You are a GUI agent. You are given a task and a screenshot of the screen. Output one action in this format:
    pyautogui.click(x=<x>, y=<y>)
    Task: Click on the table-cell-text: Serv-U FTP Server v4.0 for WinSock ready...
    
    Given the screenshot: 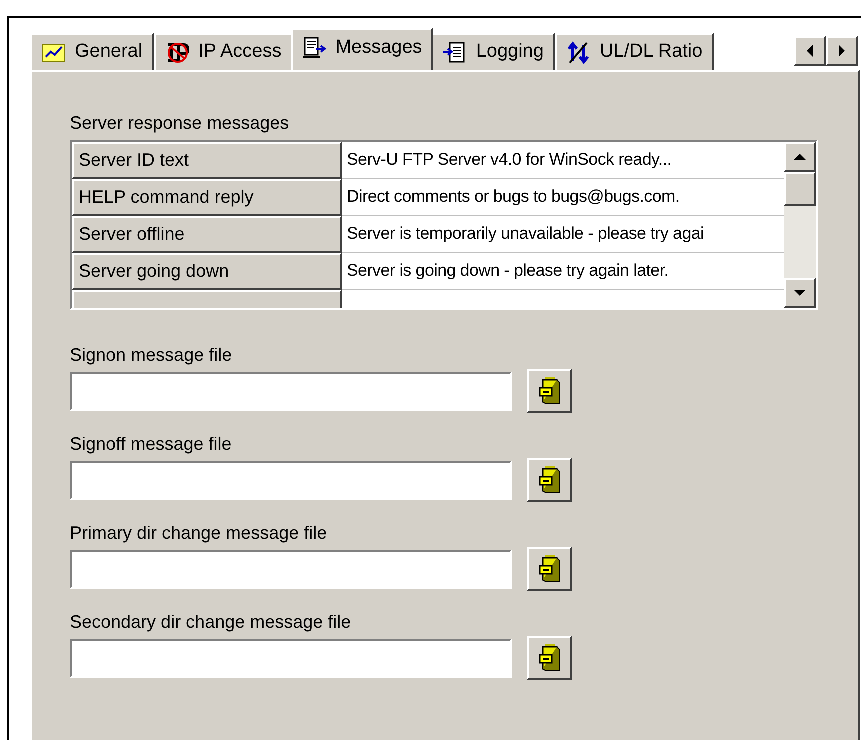 What is the action you would take?
    pyautogui.click(x=509, y=160)
    